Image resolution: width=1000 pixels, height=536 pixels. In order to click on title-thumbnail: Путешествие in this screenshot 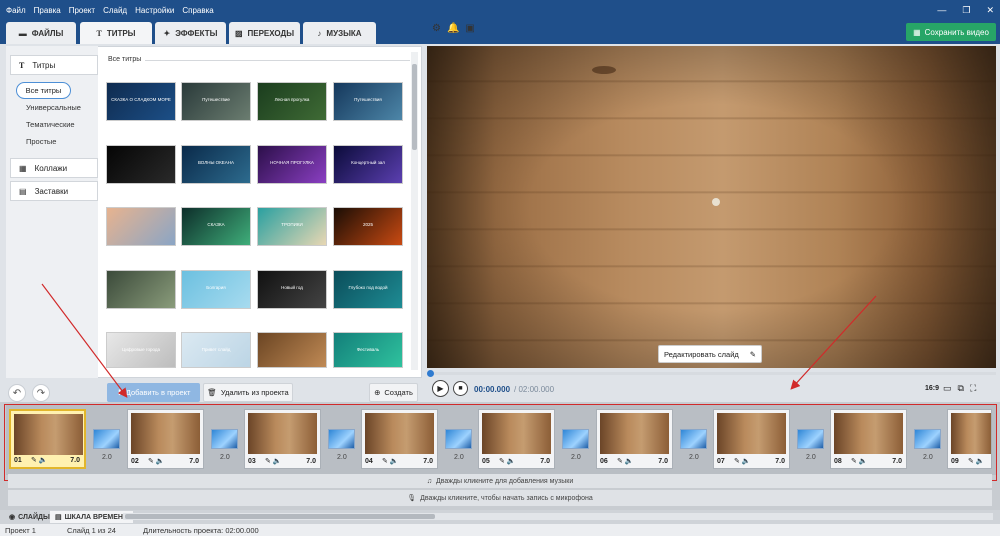, I will do `click(216, 101)`.